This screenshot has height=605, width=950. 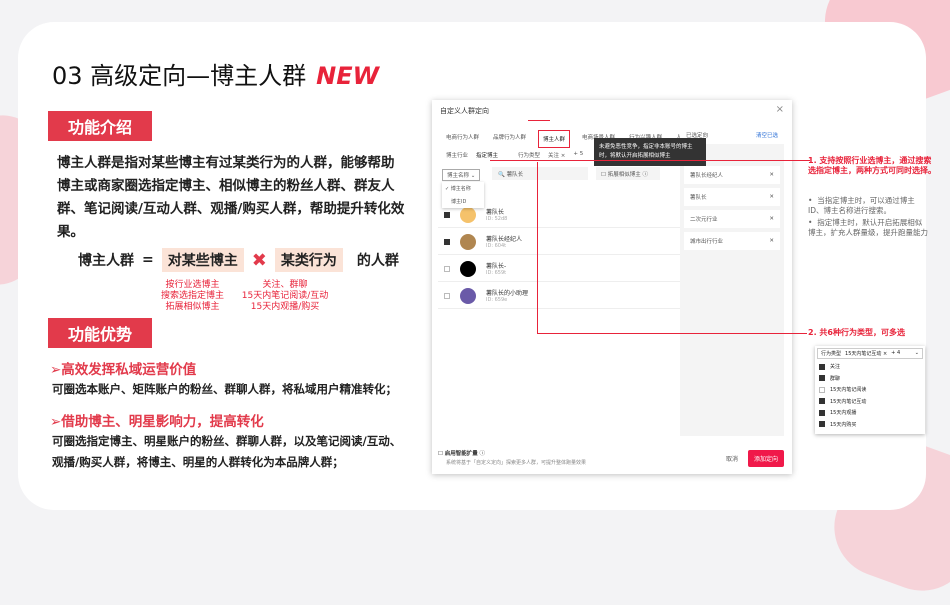 I want to click on selected-label: 薯队长, so click(x=698, y=198).